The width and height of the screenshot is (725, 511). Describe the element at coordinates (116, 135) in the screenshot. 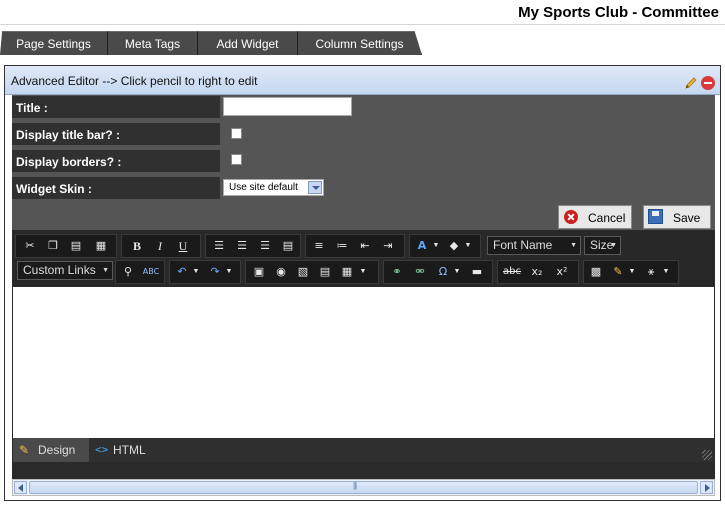

I see `display-title-bar-label: Display title bar? :` at that location.